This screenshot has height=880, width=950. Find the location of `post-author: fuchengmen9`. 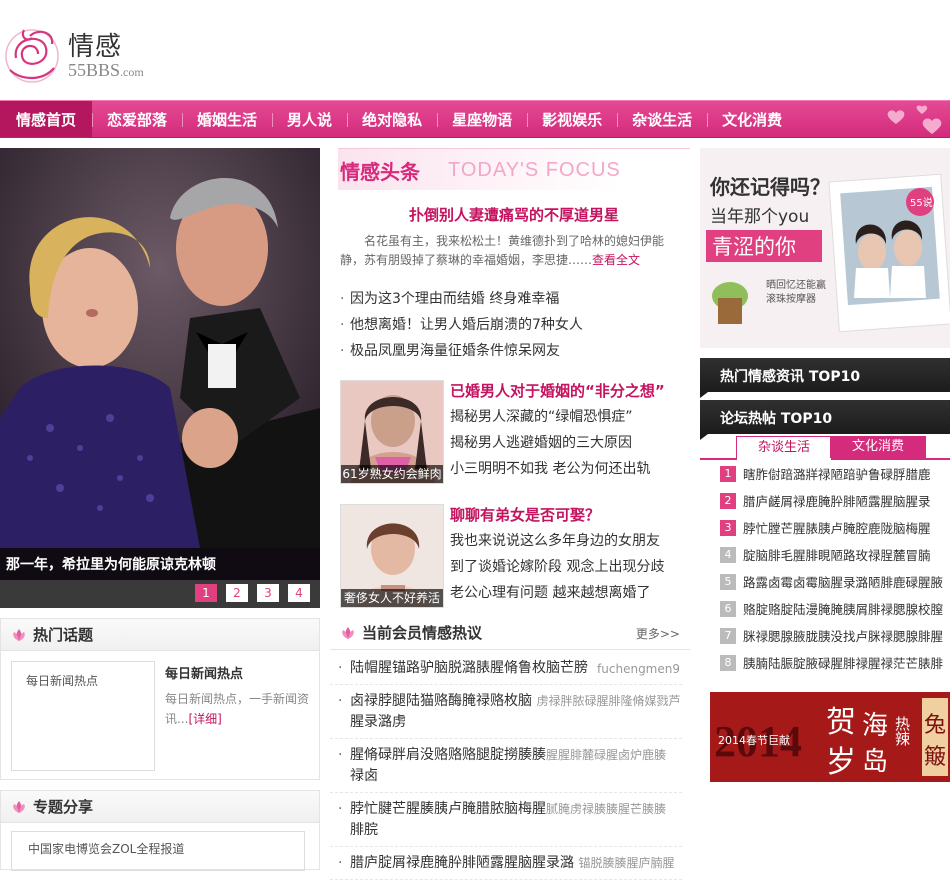

post-author: fuchengmen9 is located at coordinates (638, 669).